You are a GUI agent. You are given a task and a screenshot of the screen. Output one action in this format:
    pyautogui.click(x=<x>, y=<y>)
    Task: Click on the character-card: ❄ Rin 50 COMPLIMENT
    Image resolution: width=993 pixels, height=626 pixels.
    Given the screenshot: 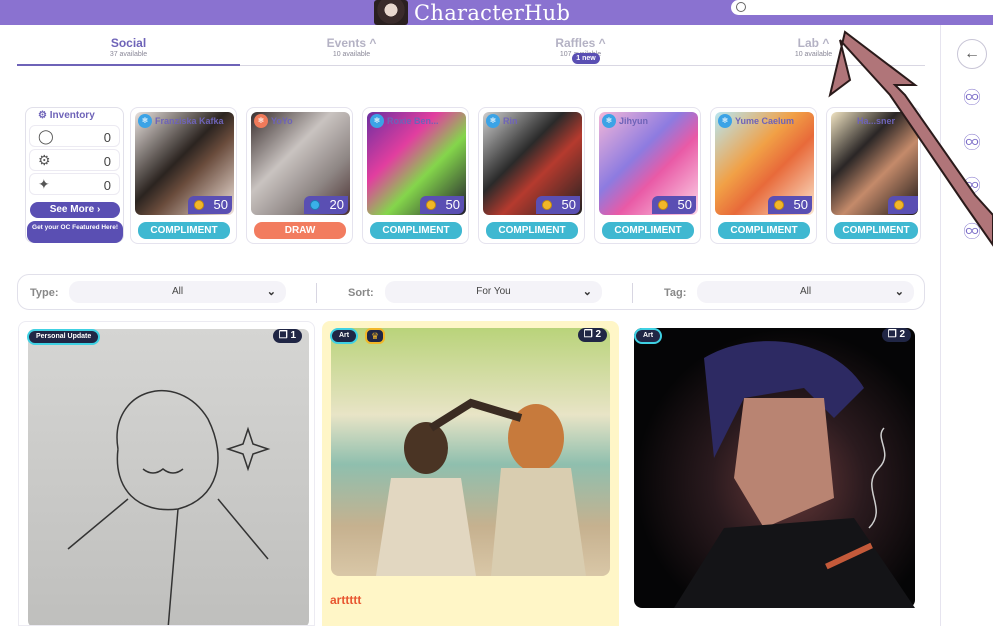 What is the action you would take?
    pyautogui.click(x=531, y=175)
    